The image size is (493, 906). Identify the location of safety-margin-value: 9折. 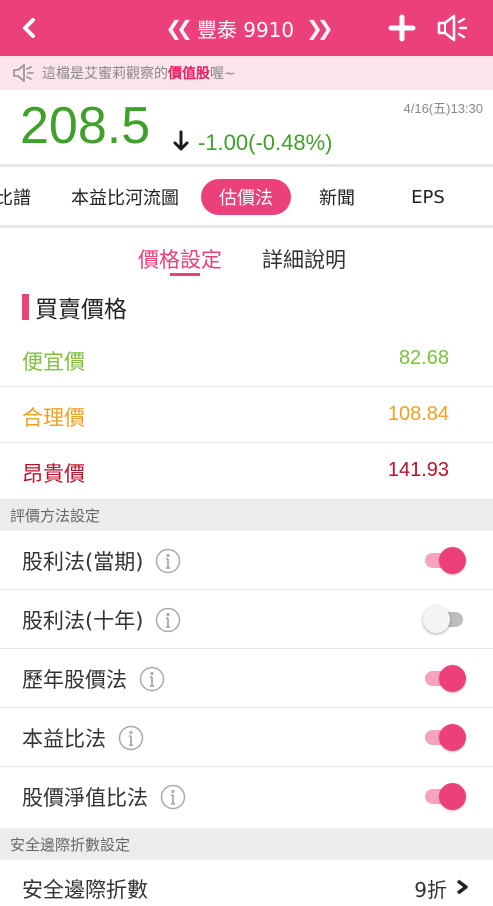
(430, 890).